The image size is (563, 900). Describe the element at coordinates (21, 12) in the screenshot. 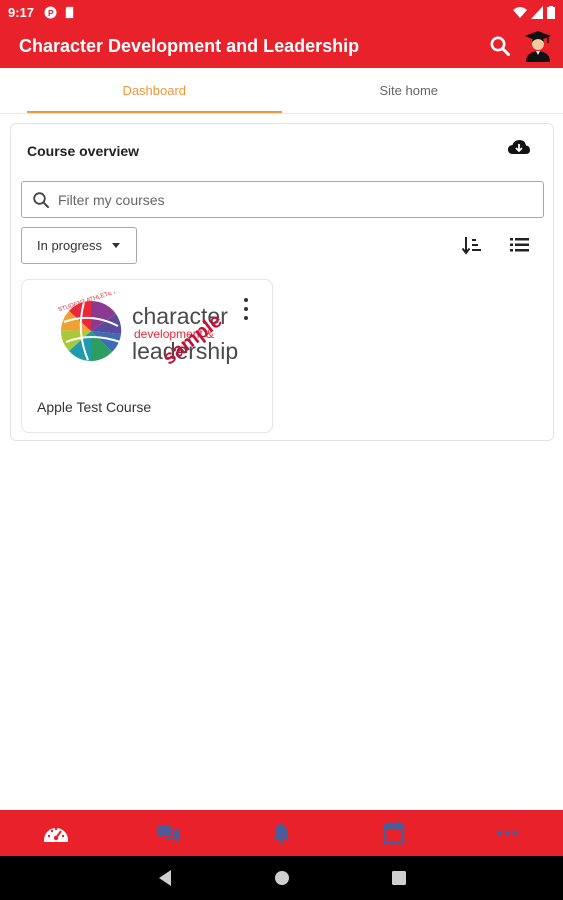

I see `status-time: 9:17` at that location.